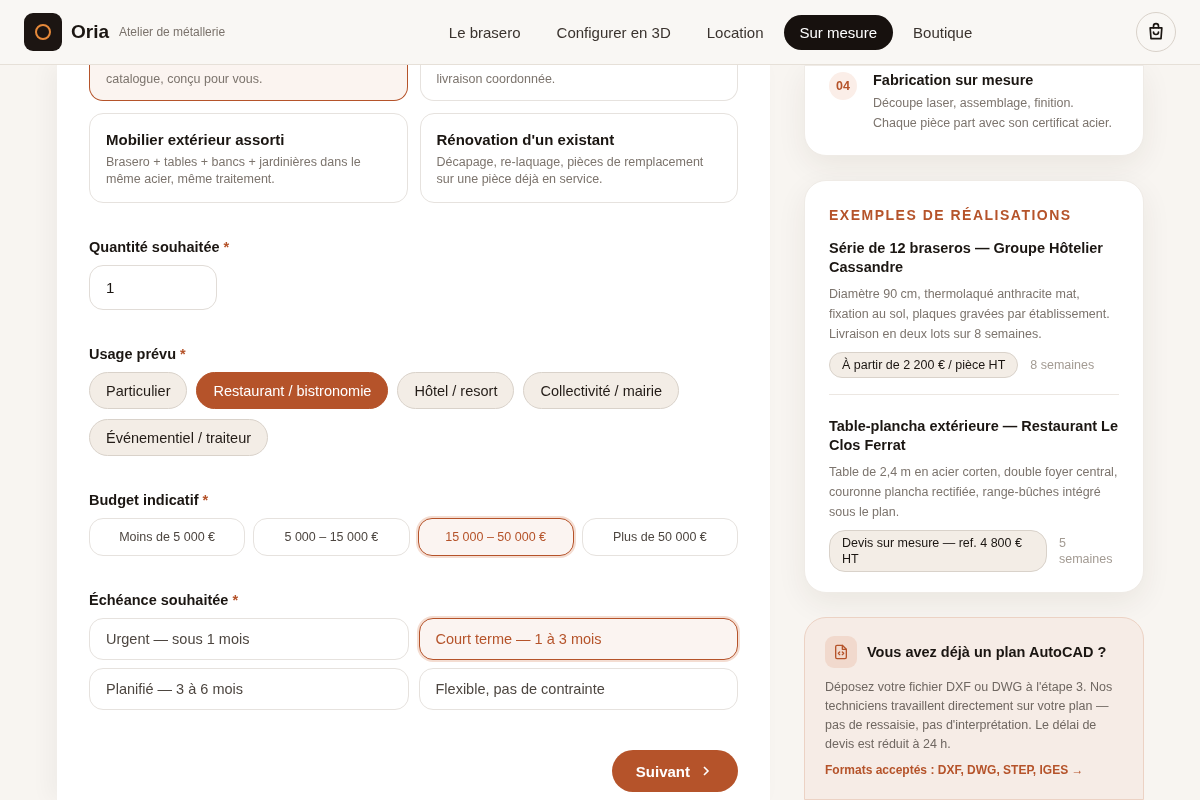 Image resolution: width=1200 pixels, height=800 pixels. Describe the element at coordinates (570, 171) in the screenshot. I see `card-description: Décapage, re-laquage, pièces de remplacement sur une pièce déjà en service.` at that location.